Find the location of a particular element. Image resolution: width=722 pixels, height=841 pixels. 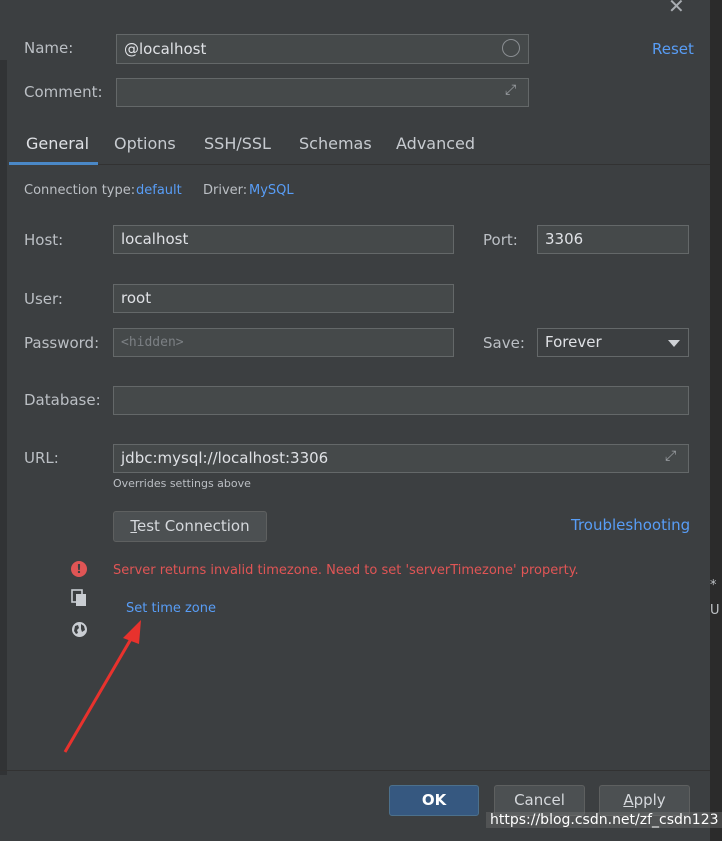

tab-options: Options is located at coordinates (145, 143).